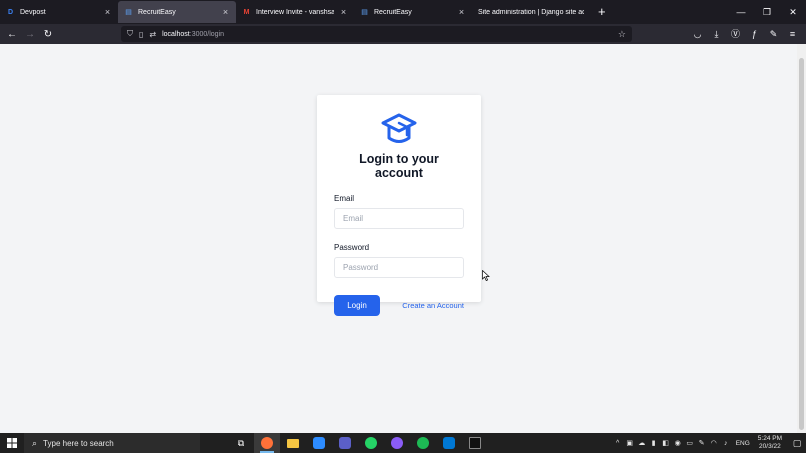  I want to click on clock-time: 5:24 PM, so click(769, 438).